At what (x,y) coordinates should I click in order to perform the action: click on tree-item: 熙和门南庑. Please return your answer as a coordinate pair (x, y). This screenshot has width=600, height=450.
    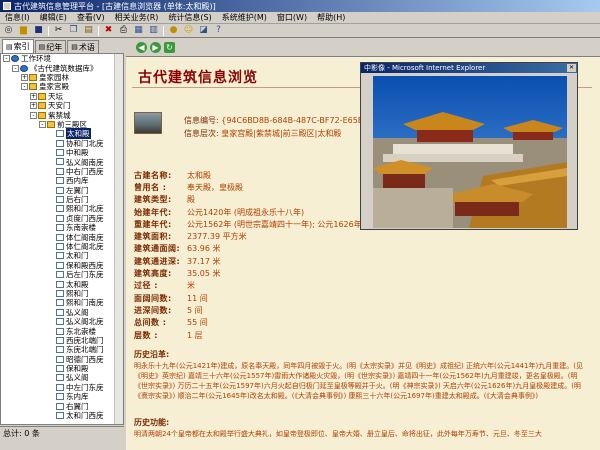
    Looking at the image, I should click on (62, 302).